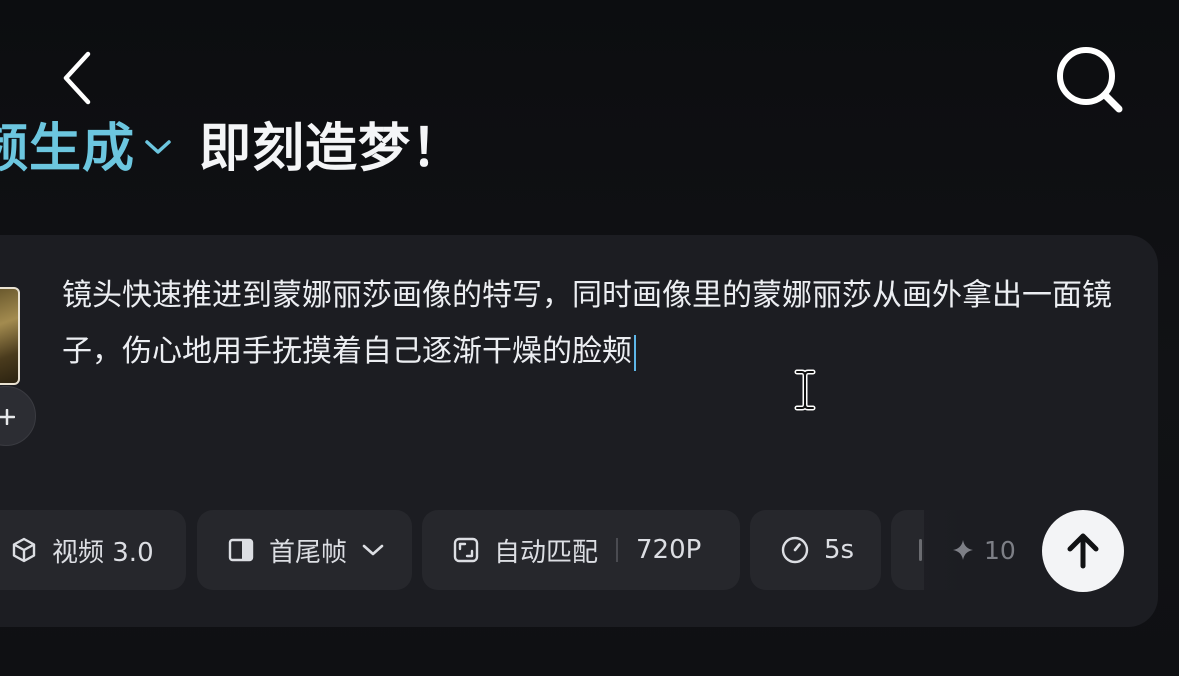 The width and height of the screenshot is (1179, 676). What do you see at coordinates (617, 550) in the screenshot?
I see `chip-divider` at bounding box center [617, 550].